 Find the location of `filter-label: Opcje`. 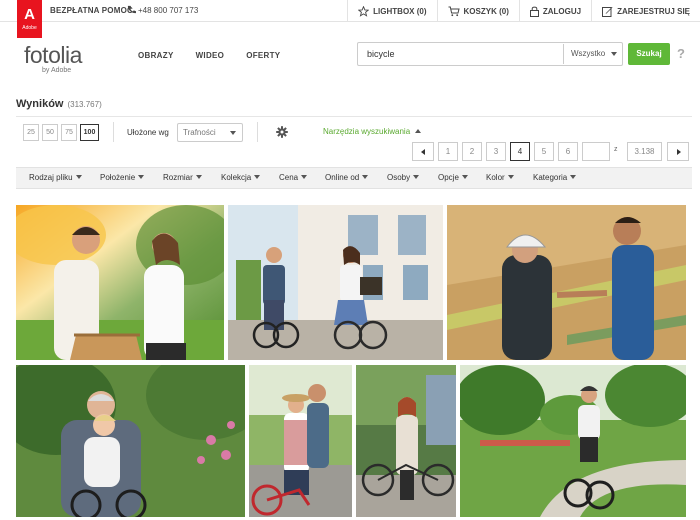

filter-label: Opcje is located at coordinates (448, 177).